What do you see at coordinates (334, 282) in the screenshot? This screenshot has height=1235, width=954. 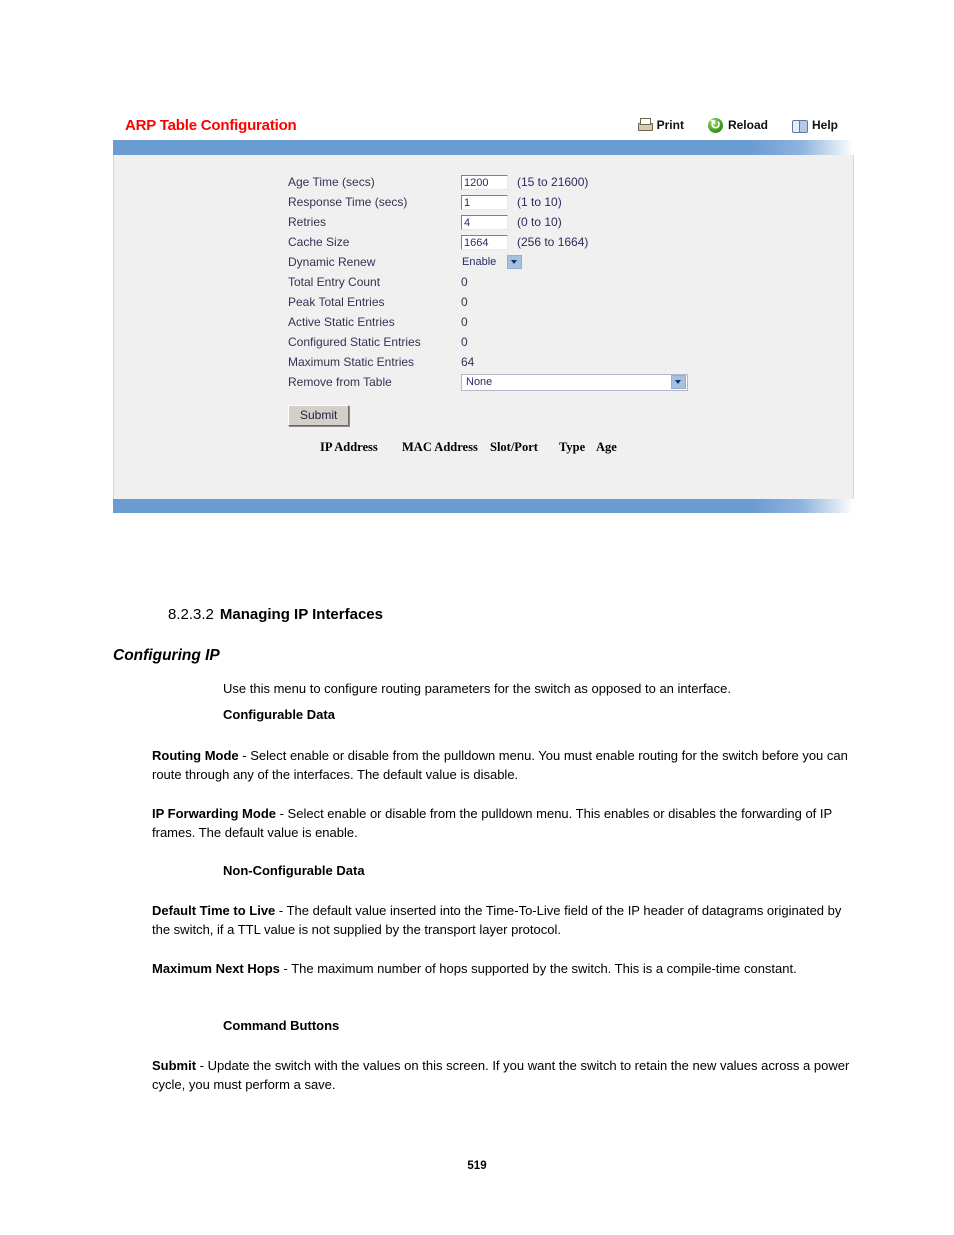 I see `label-total-entry-count: Total Entry Count` at bounding box center [334, 282].